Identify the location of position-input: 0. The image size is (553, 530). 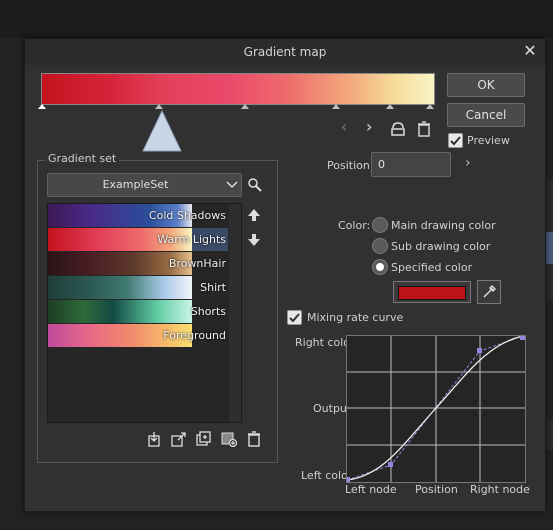
(411, 164).